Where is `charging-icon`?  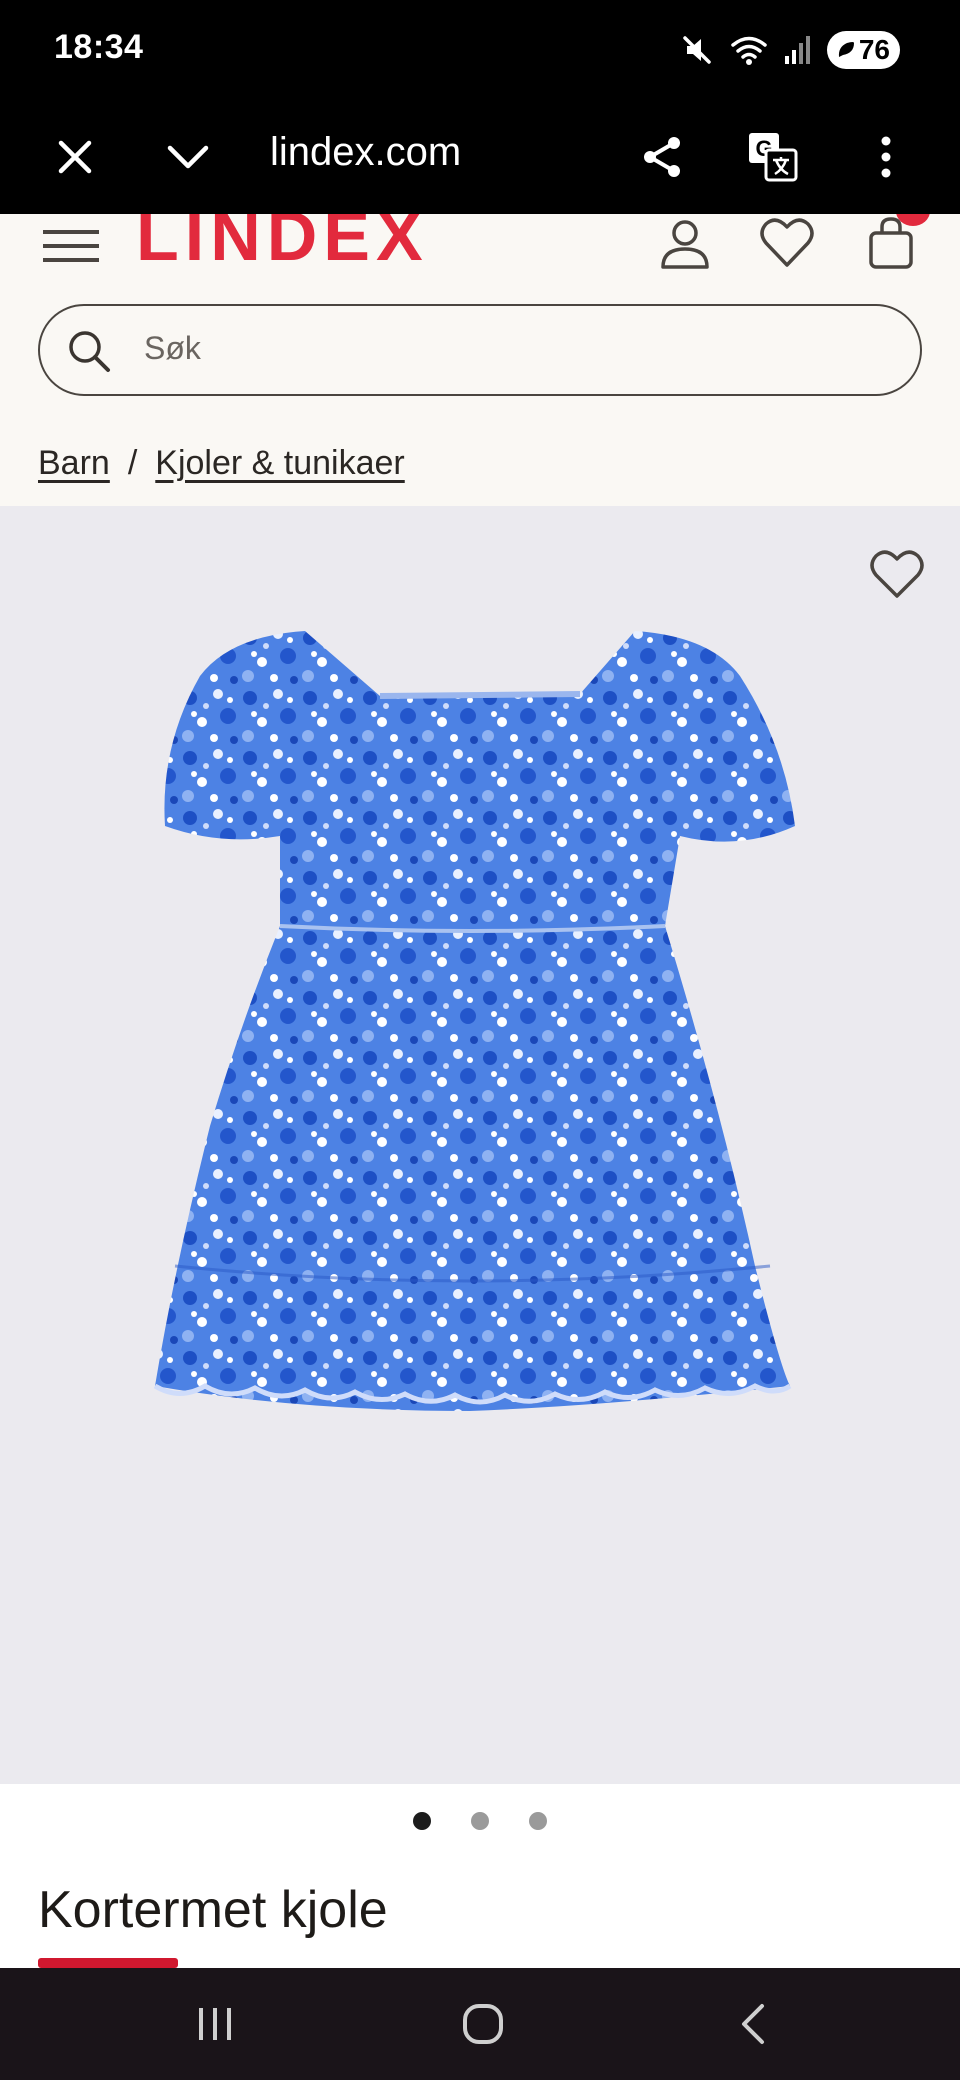 charging-icon is located at coordinates (846, 49).